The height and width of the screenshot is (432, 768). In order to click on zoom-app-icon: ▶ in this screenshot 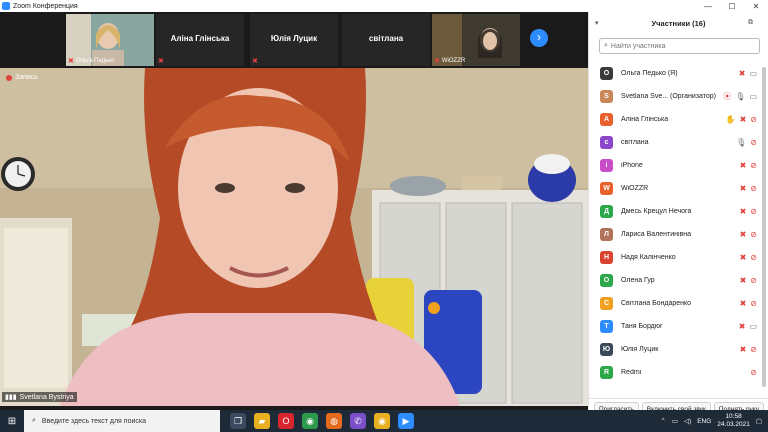, I will do `click(406, 421)`.